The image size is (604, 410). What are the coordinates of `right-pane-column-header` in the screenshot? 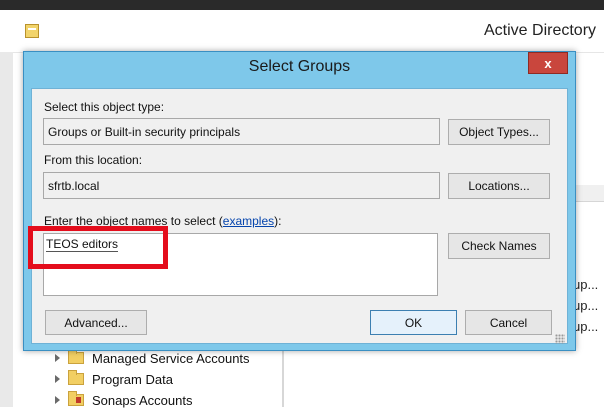 It's located at (589, 193).